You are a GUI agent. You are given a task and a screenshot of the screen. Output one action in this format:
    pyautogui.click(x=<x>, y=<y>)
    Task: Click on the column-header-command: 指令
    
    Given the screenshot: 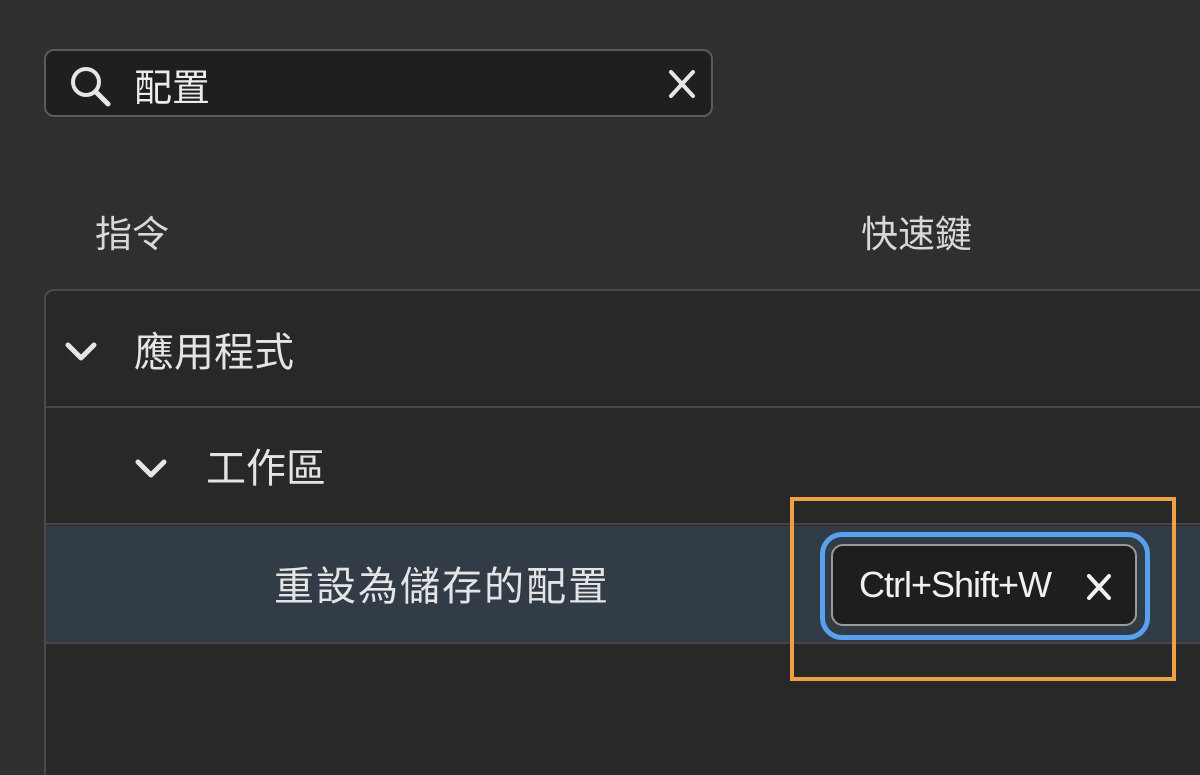 What is the action you would take?
    pyautogui.click(x=132, y=234)
    